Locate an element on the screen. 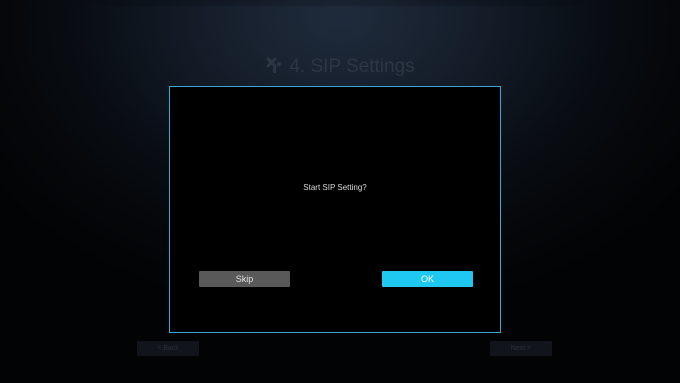 The image size is (680, 383). ok-button: OK is located at coordinates (427, 279).